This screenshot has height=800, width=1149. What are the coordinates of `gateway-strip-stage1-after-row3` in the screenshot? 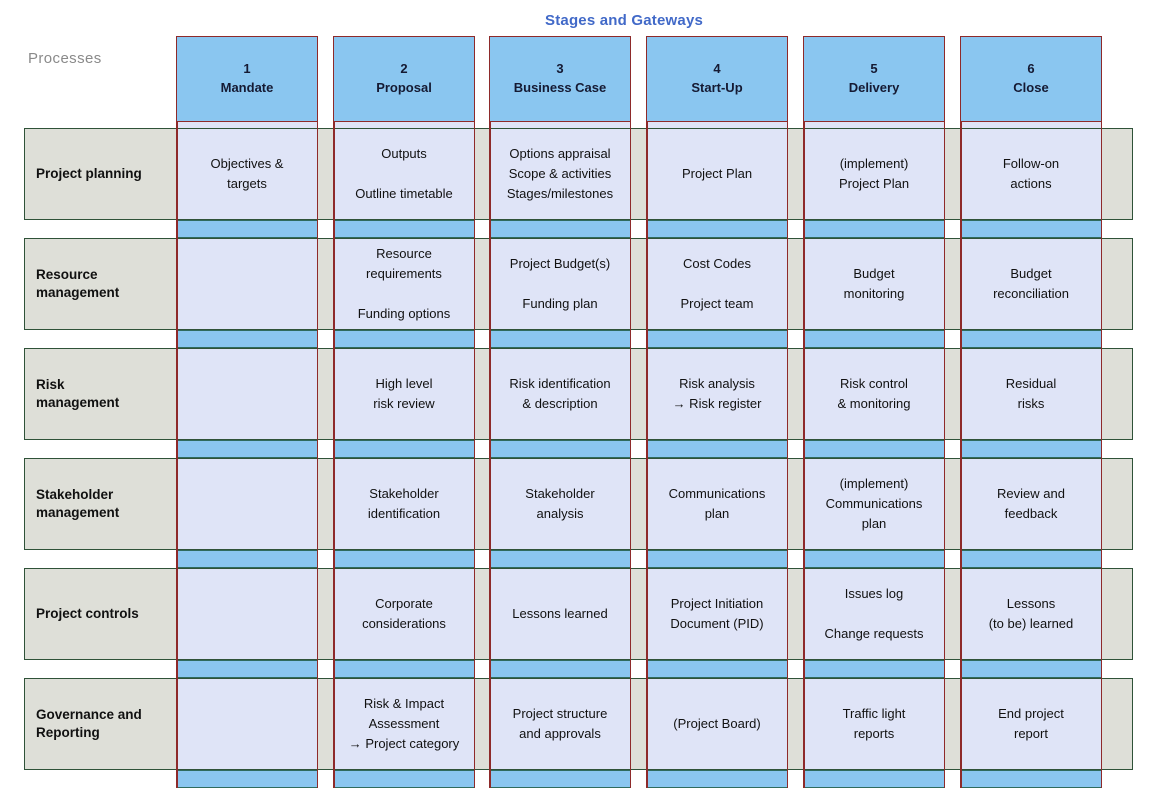 It's located at (247, 449).